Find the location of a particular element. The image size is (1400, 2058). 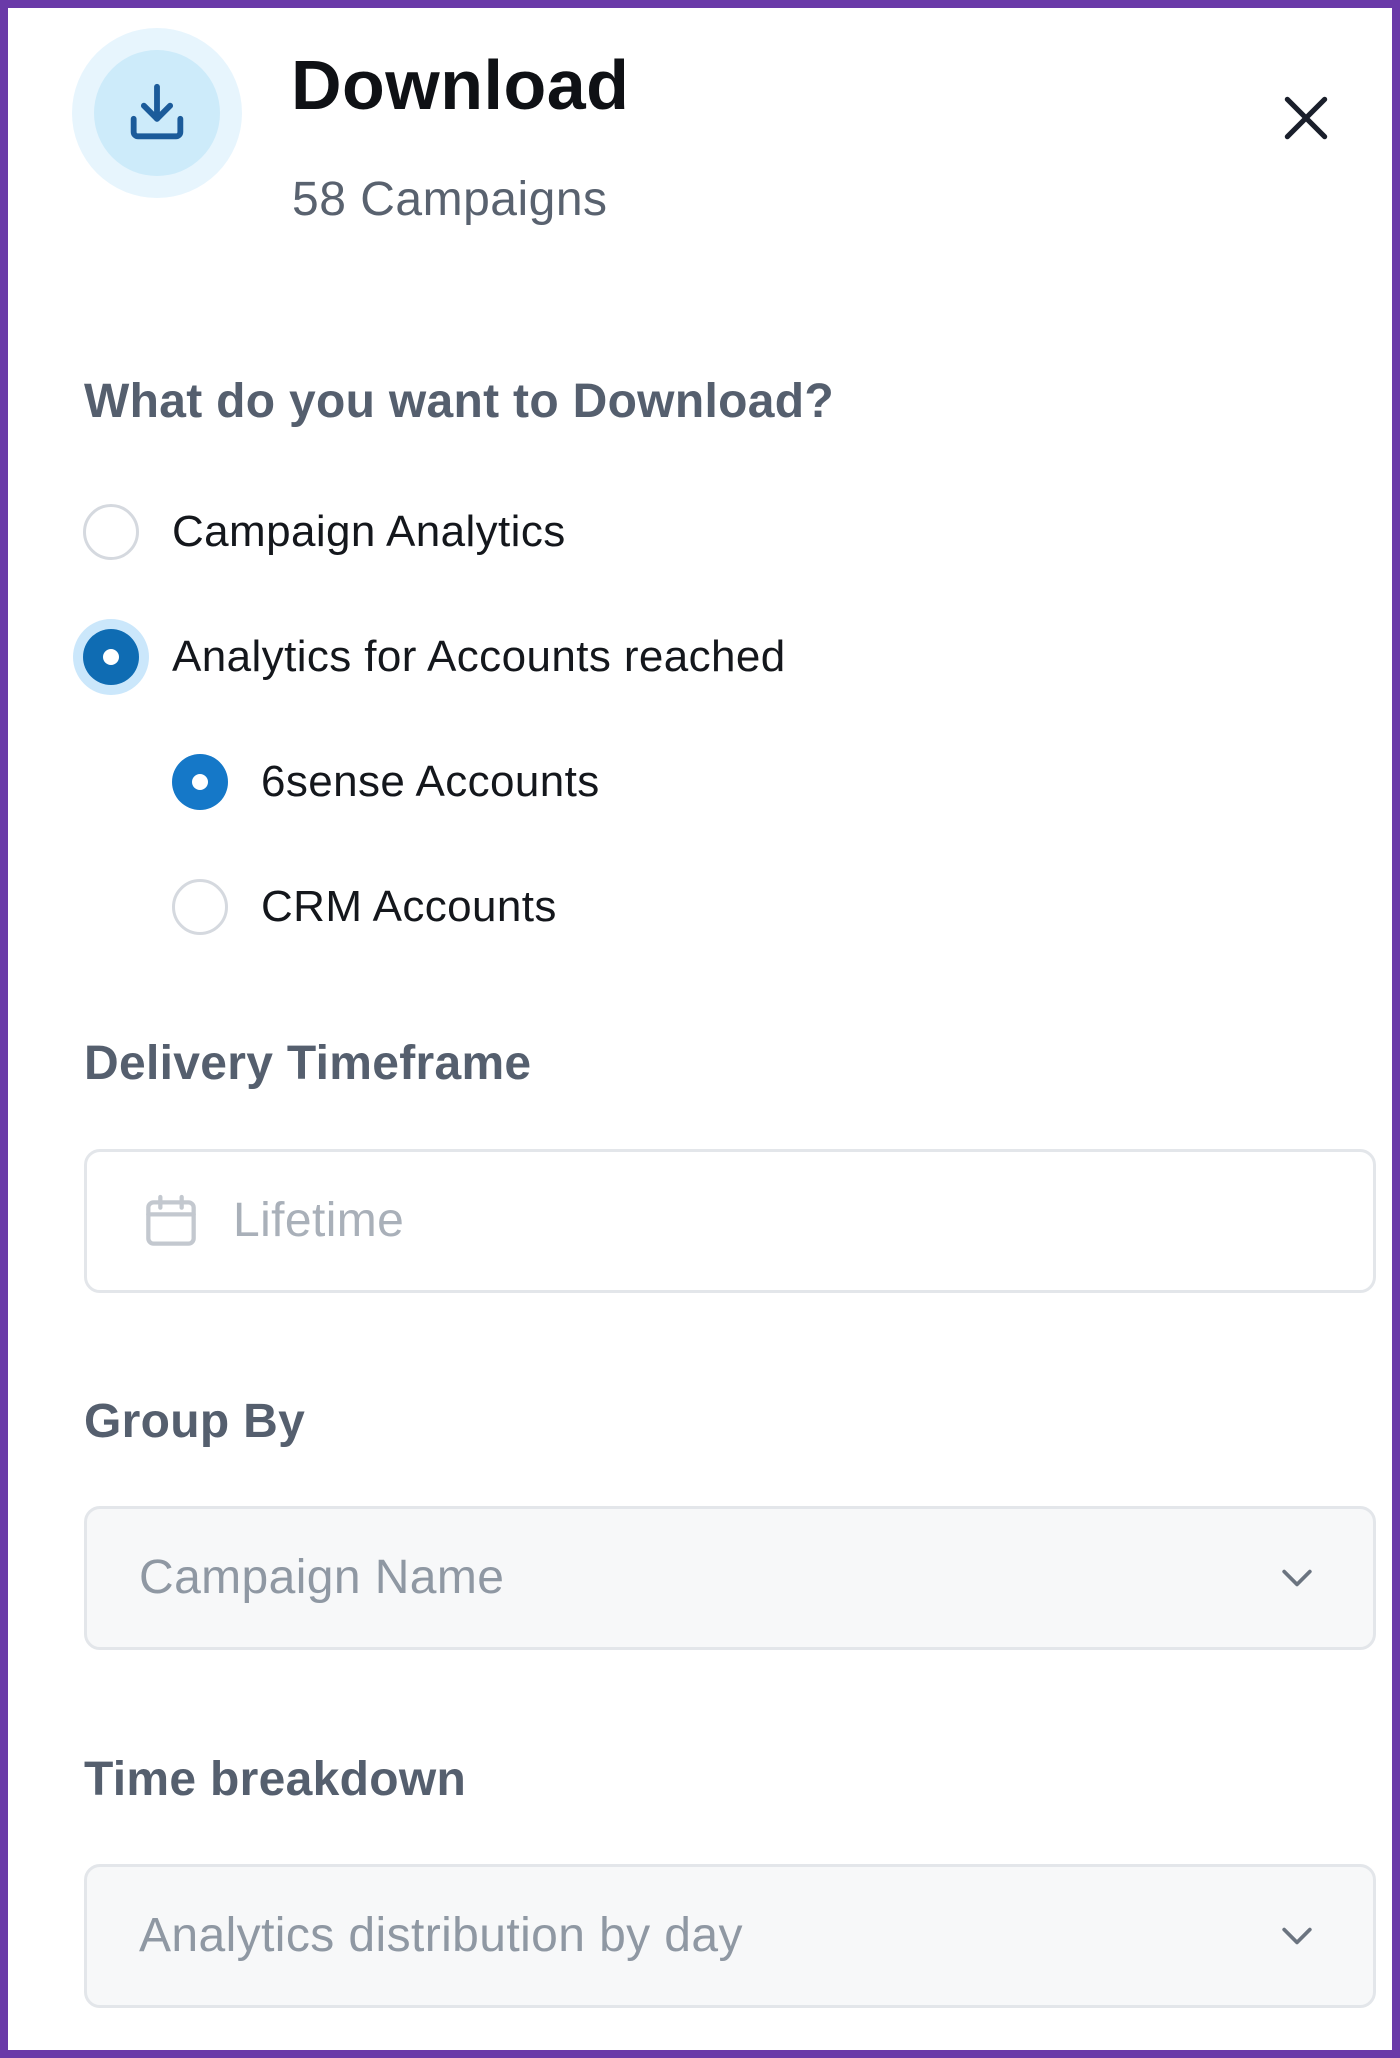

panel-title: Download is located at coordinates (460, 85).